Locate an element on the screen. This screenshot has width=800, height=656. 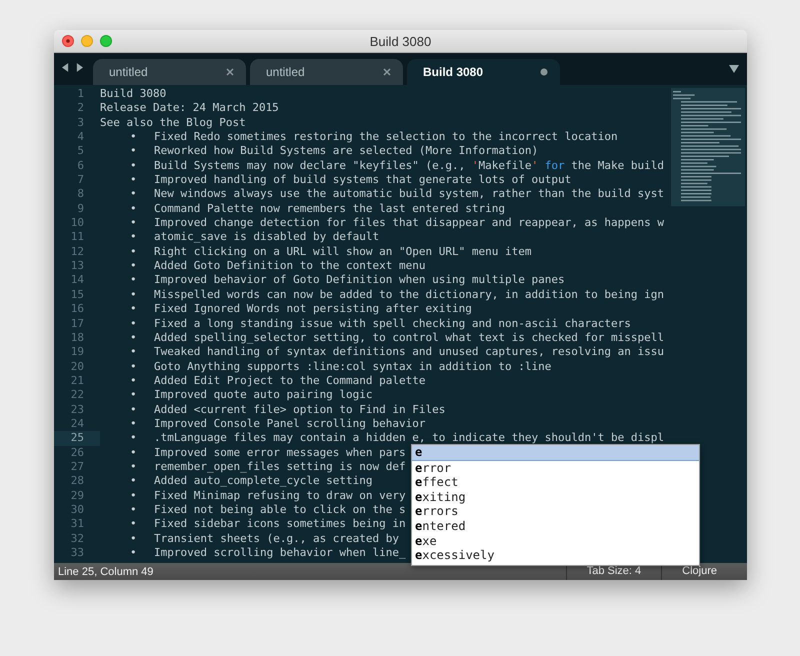
code-line: • Command Palette now remembers the last entered string is located at coordinates (317, 209).